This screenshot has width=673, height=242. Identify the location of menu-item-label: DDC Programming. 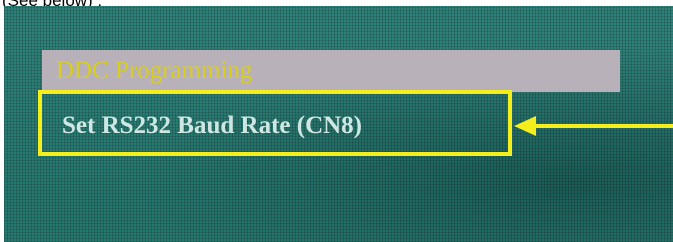
(154, 70).